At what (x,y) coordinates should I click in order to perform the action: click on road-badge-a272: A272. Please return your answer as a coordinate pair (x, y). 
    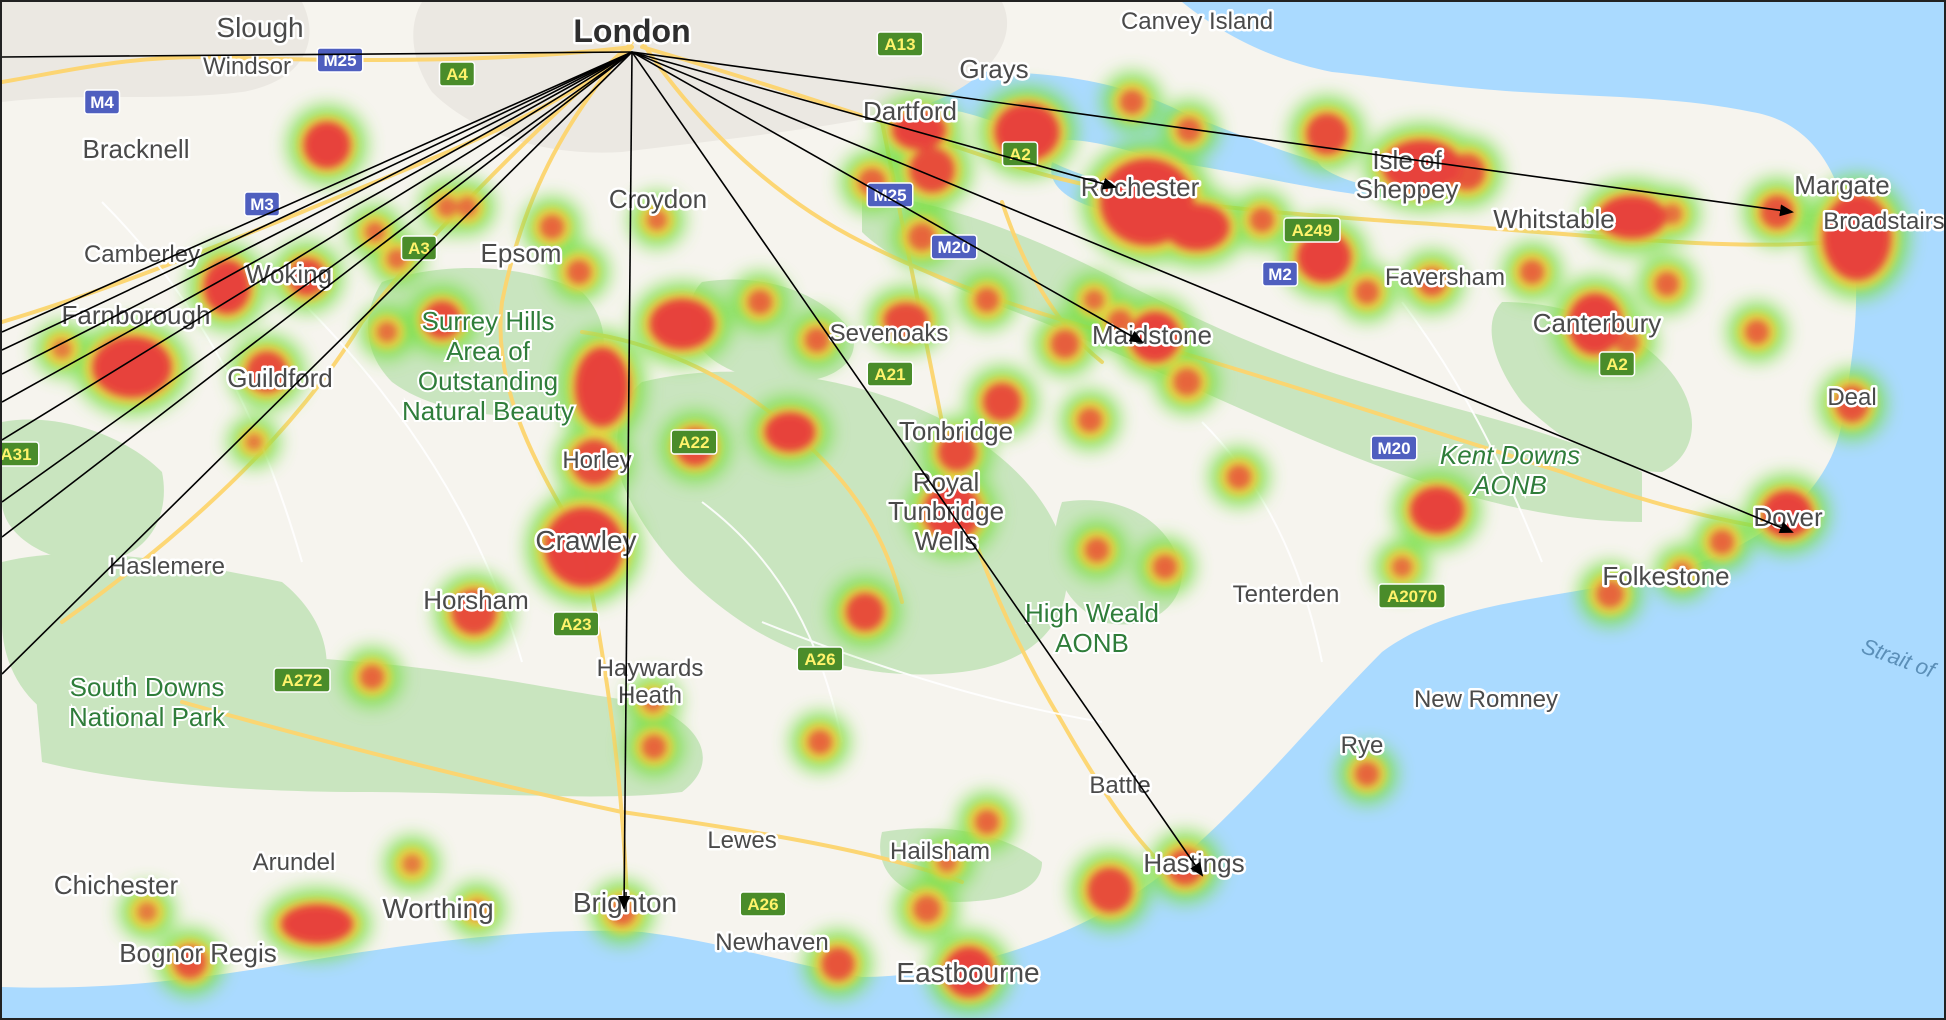
    Looking at the image, I should click on (302, 680).